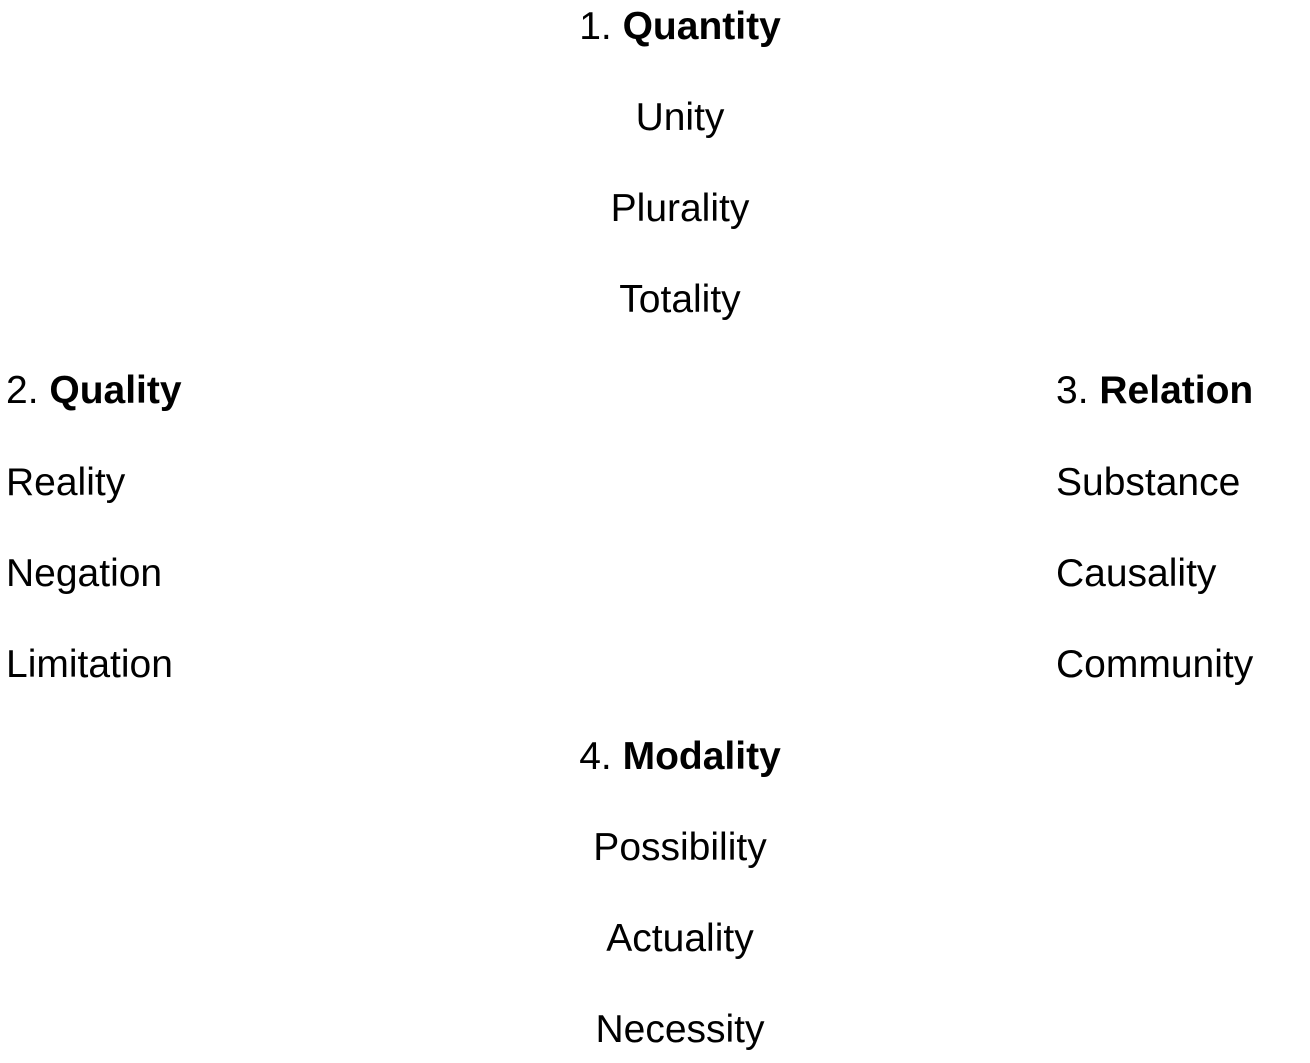 The image size is (1310, 1063). What do you see at coordinates (1155, 664) in the screenshot?
I see `category-item: Community` at bounding box center [1155, 664].